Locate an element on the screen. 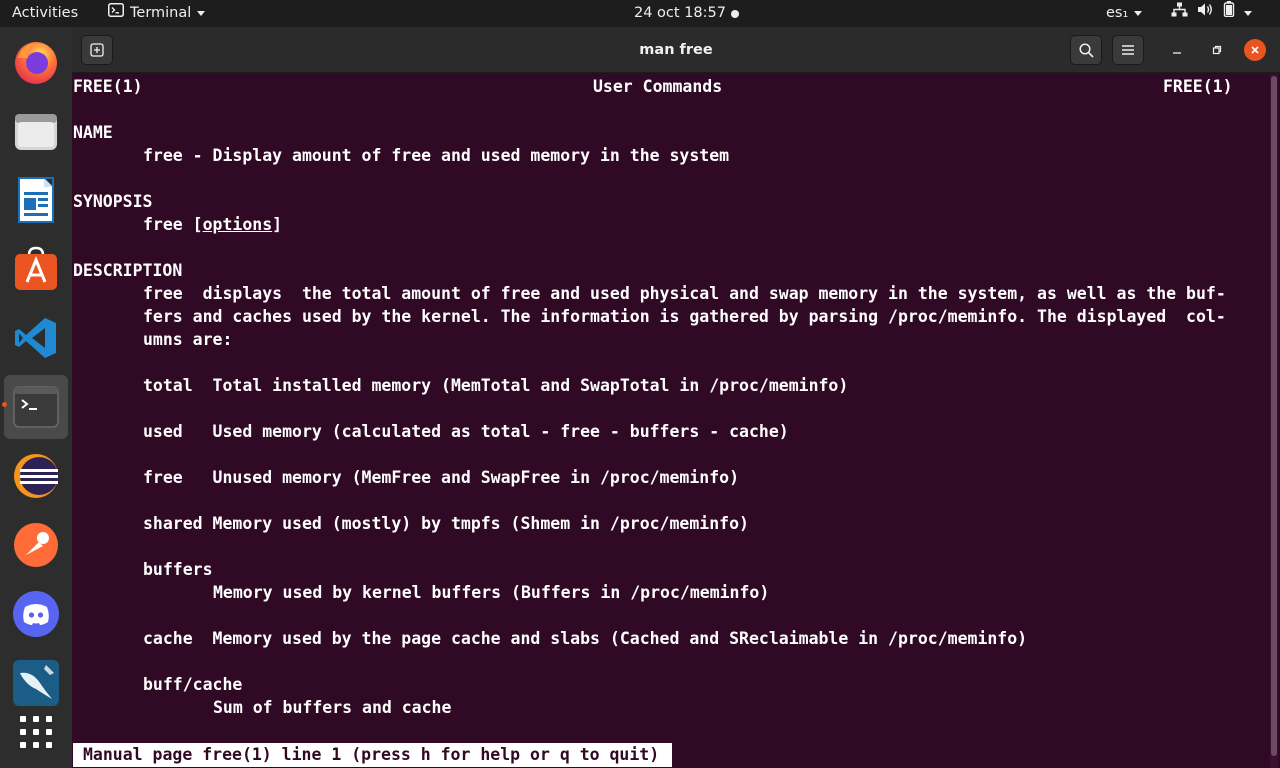  libreoffice-writer-icon is located at coordinates (36, 200).